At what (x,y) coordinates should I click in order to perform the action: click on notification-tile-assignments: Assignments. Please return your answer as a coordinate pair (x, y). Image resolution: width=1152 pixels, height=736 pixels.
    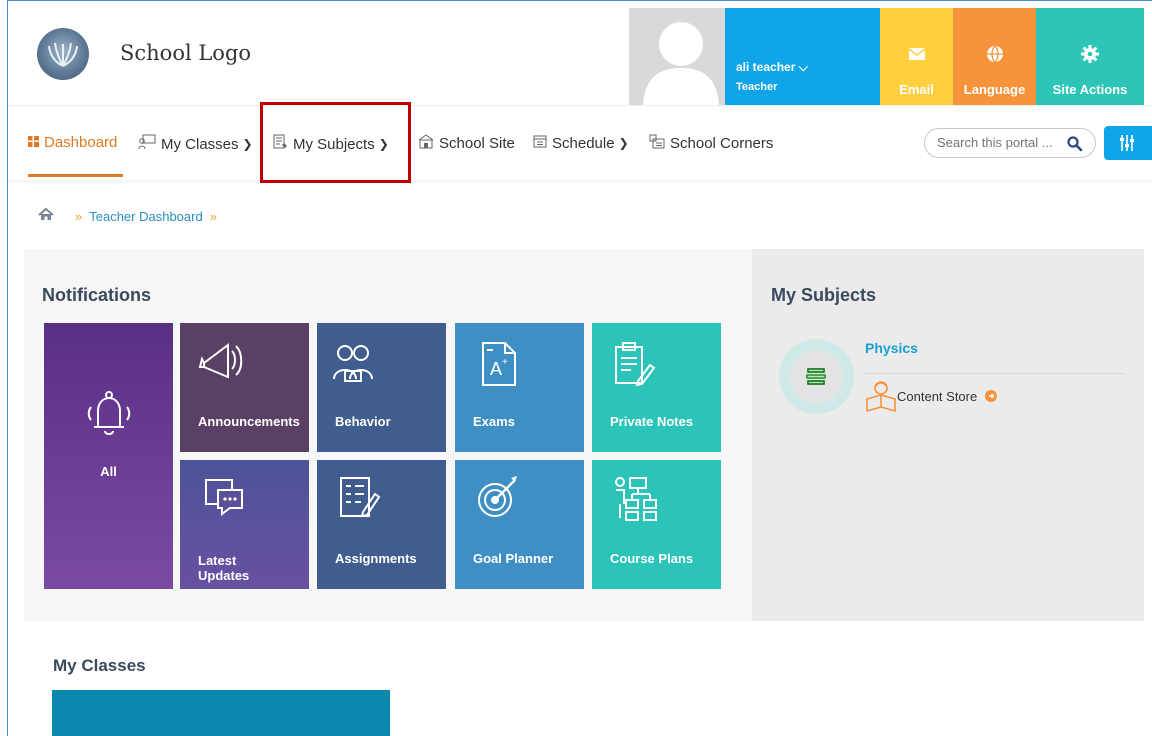
    Looking at the image, I should click on (381, 524).